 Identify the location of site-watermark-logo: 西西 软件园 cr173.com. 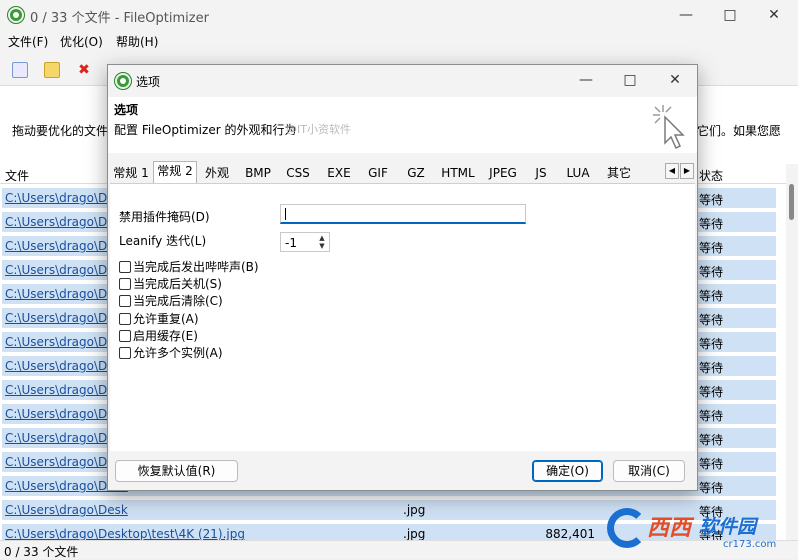
(702, 531).